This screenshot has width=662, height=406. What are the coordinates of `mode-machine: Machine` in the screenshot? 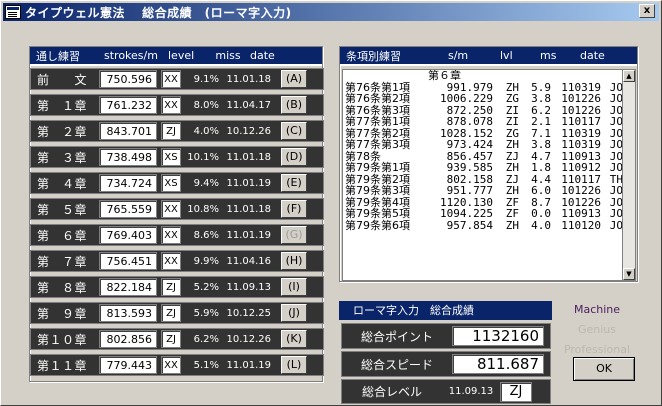 It's located at (597, 309).